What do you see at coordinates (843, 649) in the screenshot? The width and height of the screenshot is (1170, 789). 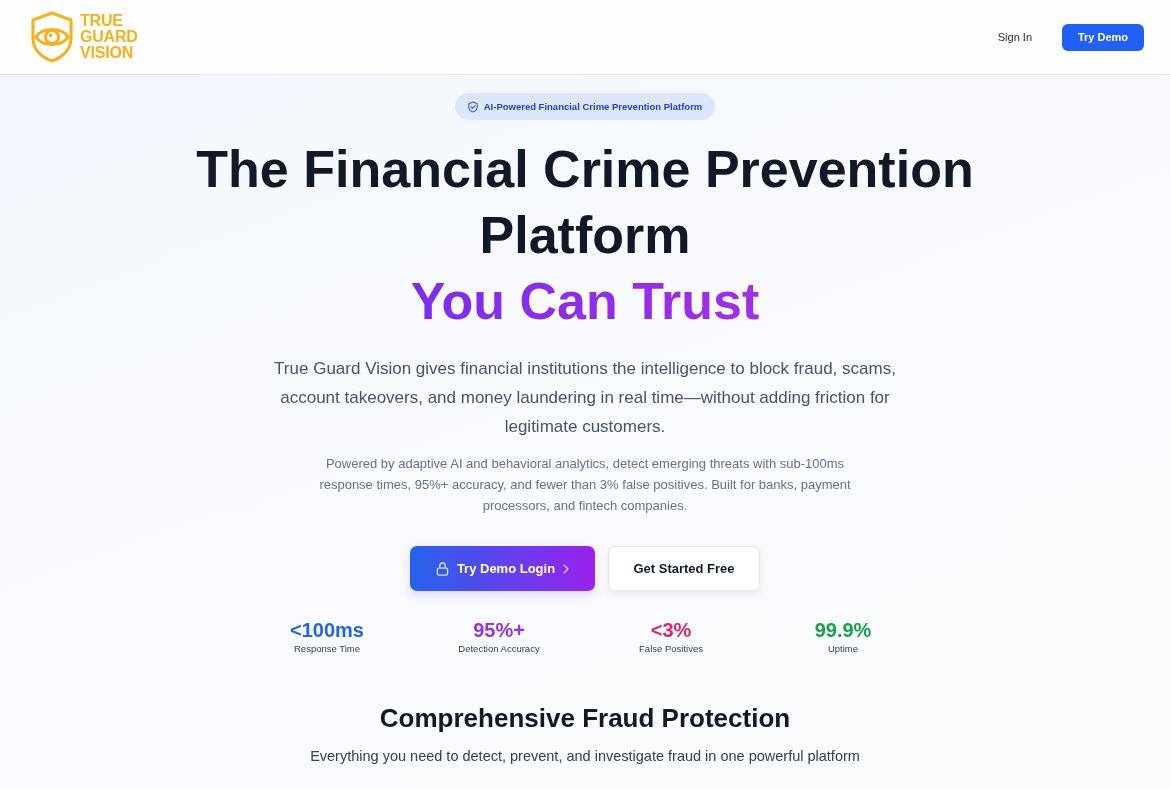 I see `stat-label: Uptime` at bounding box center [843, 649].